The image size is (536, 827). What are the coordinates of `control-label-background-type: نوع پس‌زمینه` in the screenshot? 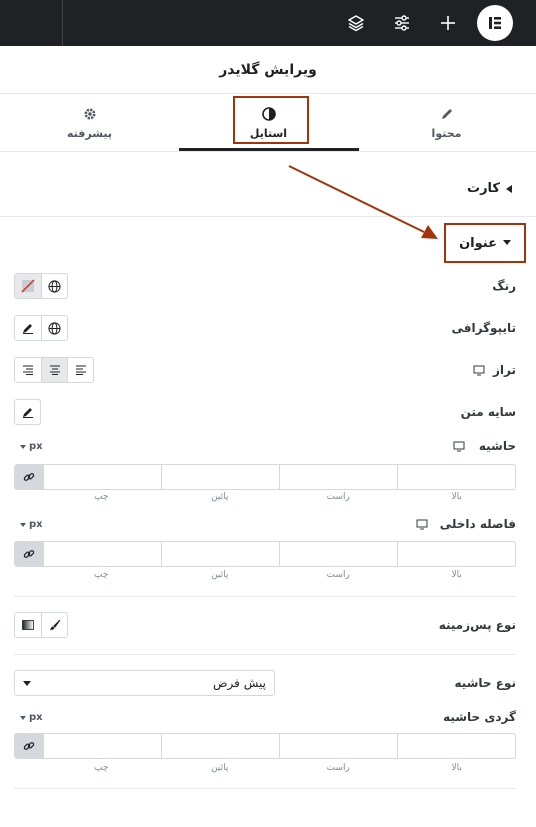 It's located at (477, 625).